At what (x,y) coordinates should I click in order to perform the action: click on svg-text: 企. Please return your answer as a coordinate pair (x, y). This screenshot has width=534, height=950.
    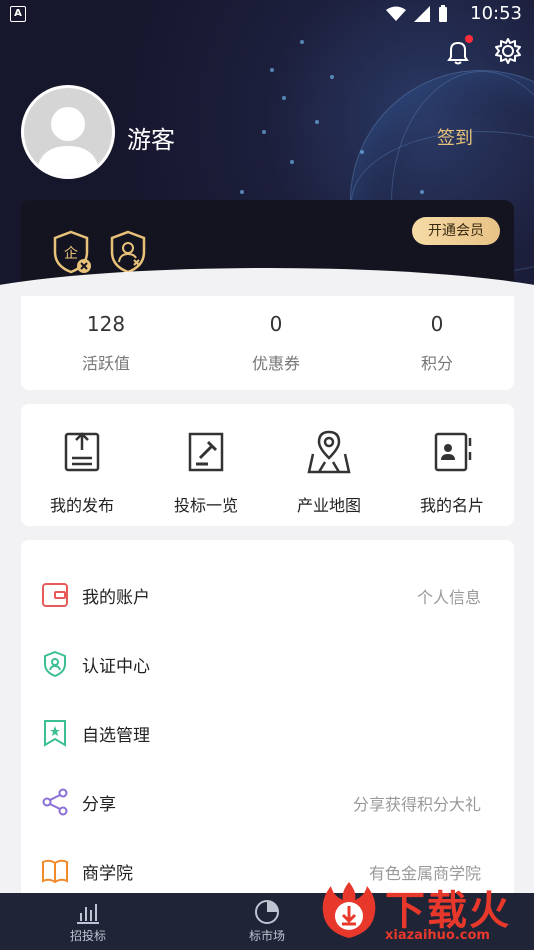
    Looking at the image, I should click on (71, 253).